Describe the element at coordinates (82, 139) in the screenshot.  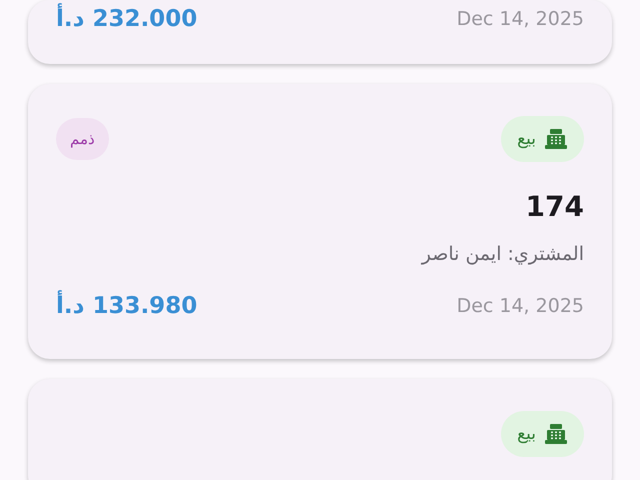
I see `status-chip: ذمم` at that location.